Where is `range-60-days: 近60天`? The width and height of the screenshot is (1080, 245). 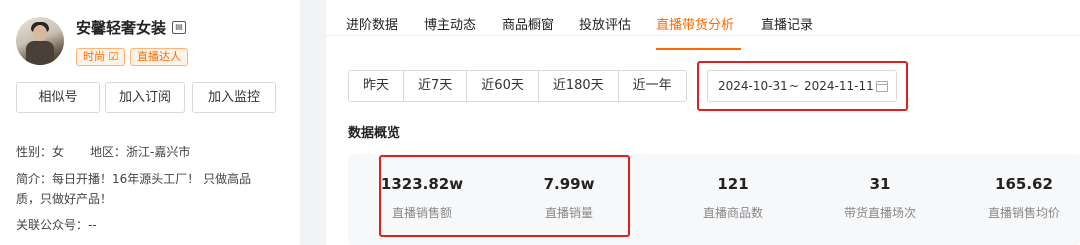
range-60-days: 近60天 is located at coordinates (503, 86).